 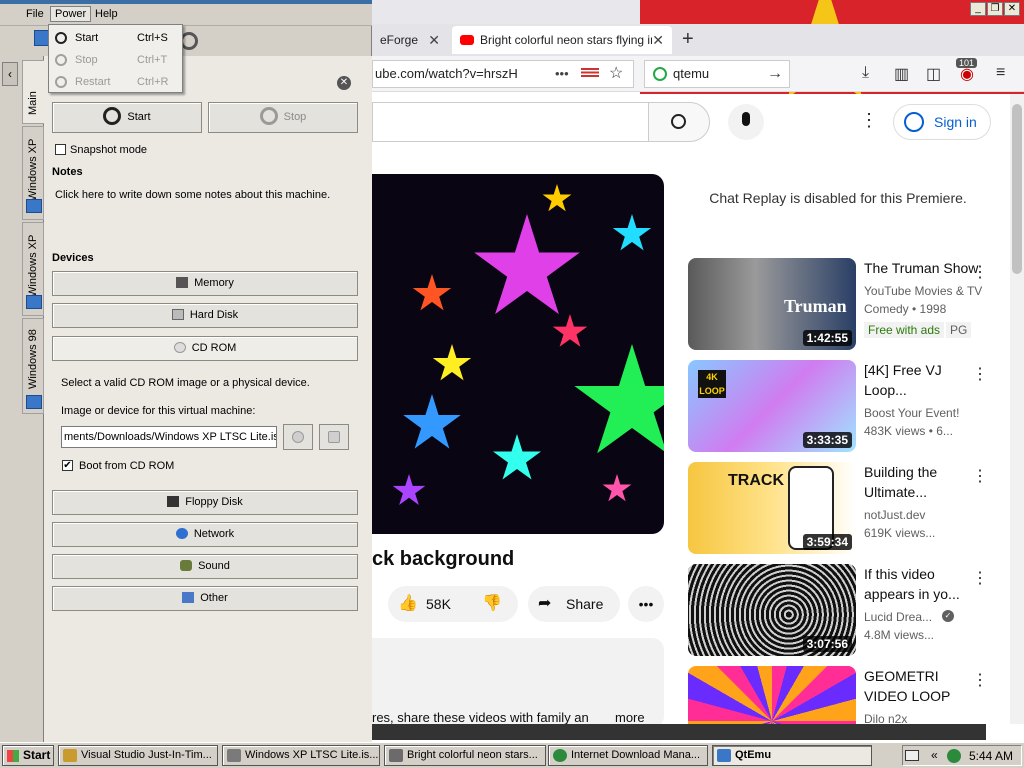 I want to click on voice-search-button, so click(x=746, y=122).